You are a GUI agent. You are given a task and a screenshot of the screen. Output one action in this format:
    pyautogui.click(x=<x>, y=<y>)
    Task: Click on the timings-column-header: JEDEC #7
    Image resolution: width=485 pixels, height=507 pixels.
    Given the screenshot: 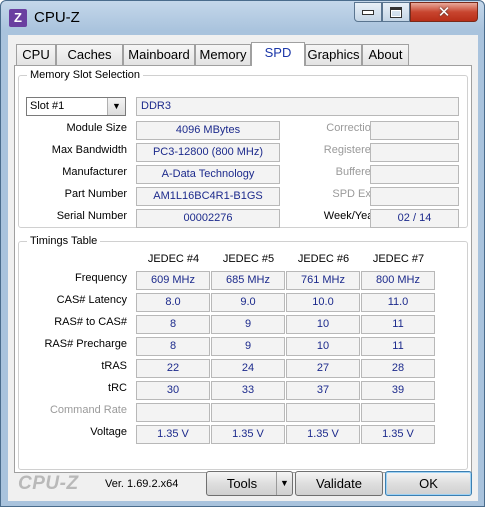 What is the action you would take?
    pyautogui.click(x=398, y=259)
    